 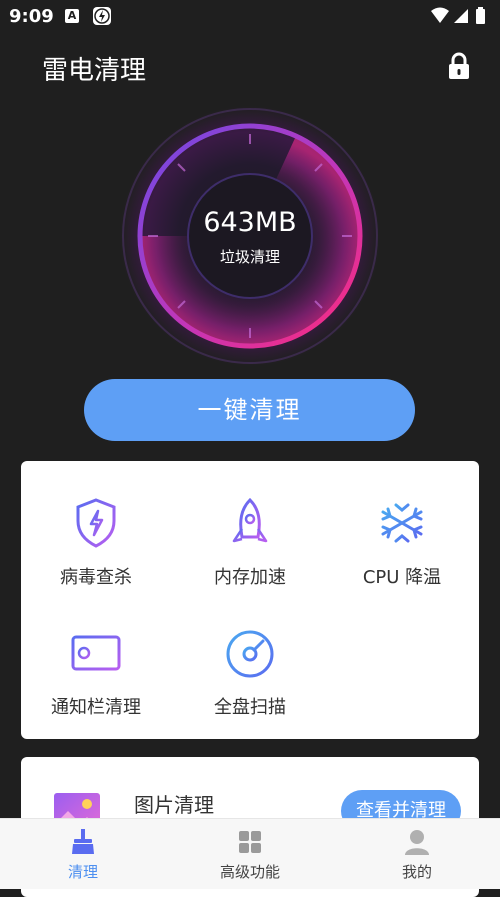 What do you see at coordinates (402, 523) in the screenshot?
I see `snowflake-icon` at bounding box center [402, 523].